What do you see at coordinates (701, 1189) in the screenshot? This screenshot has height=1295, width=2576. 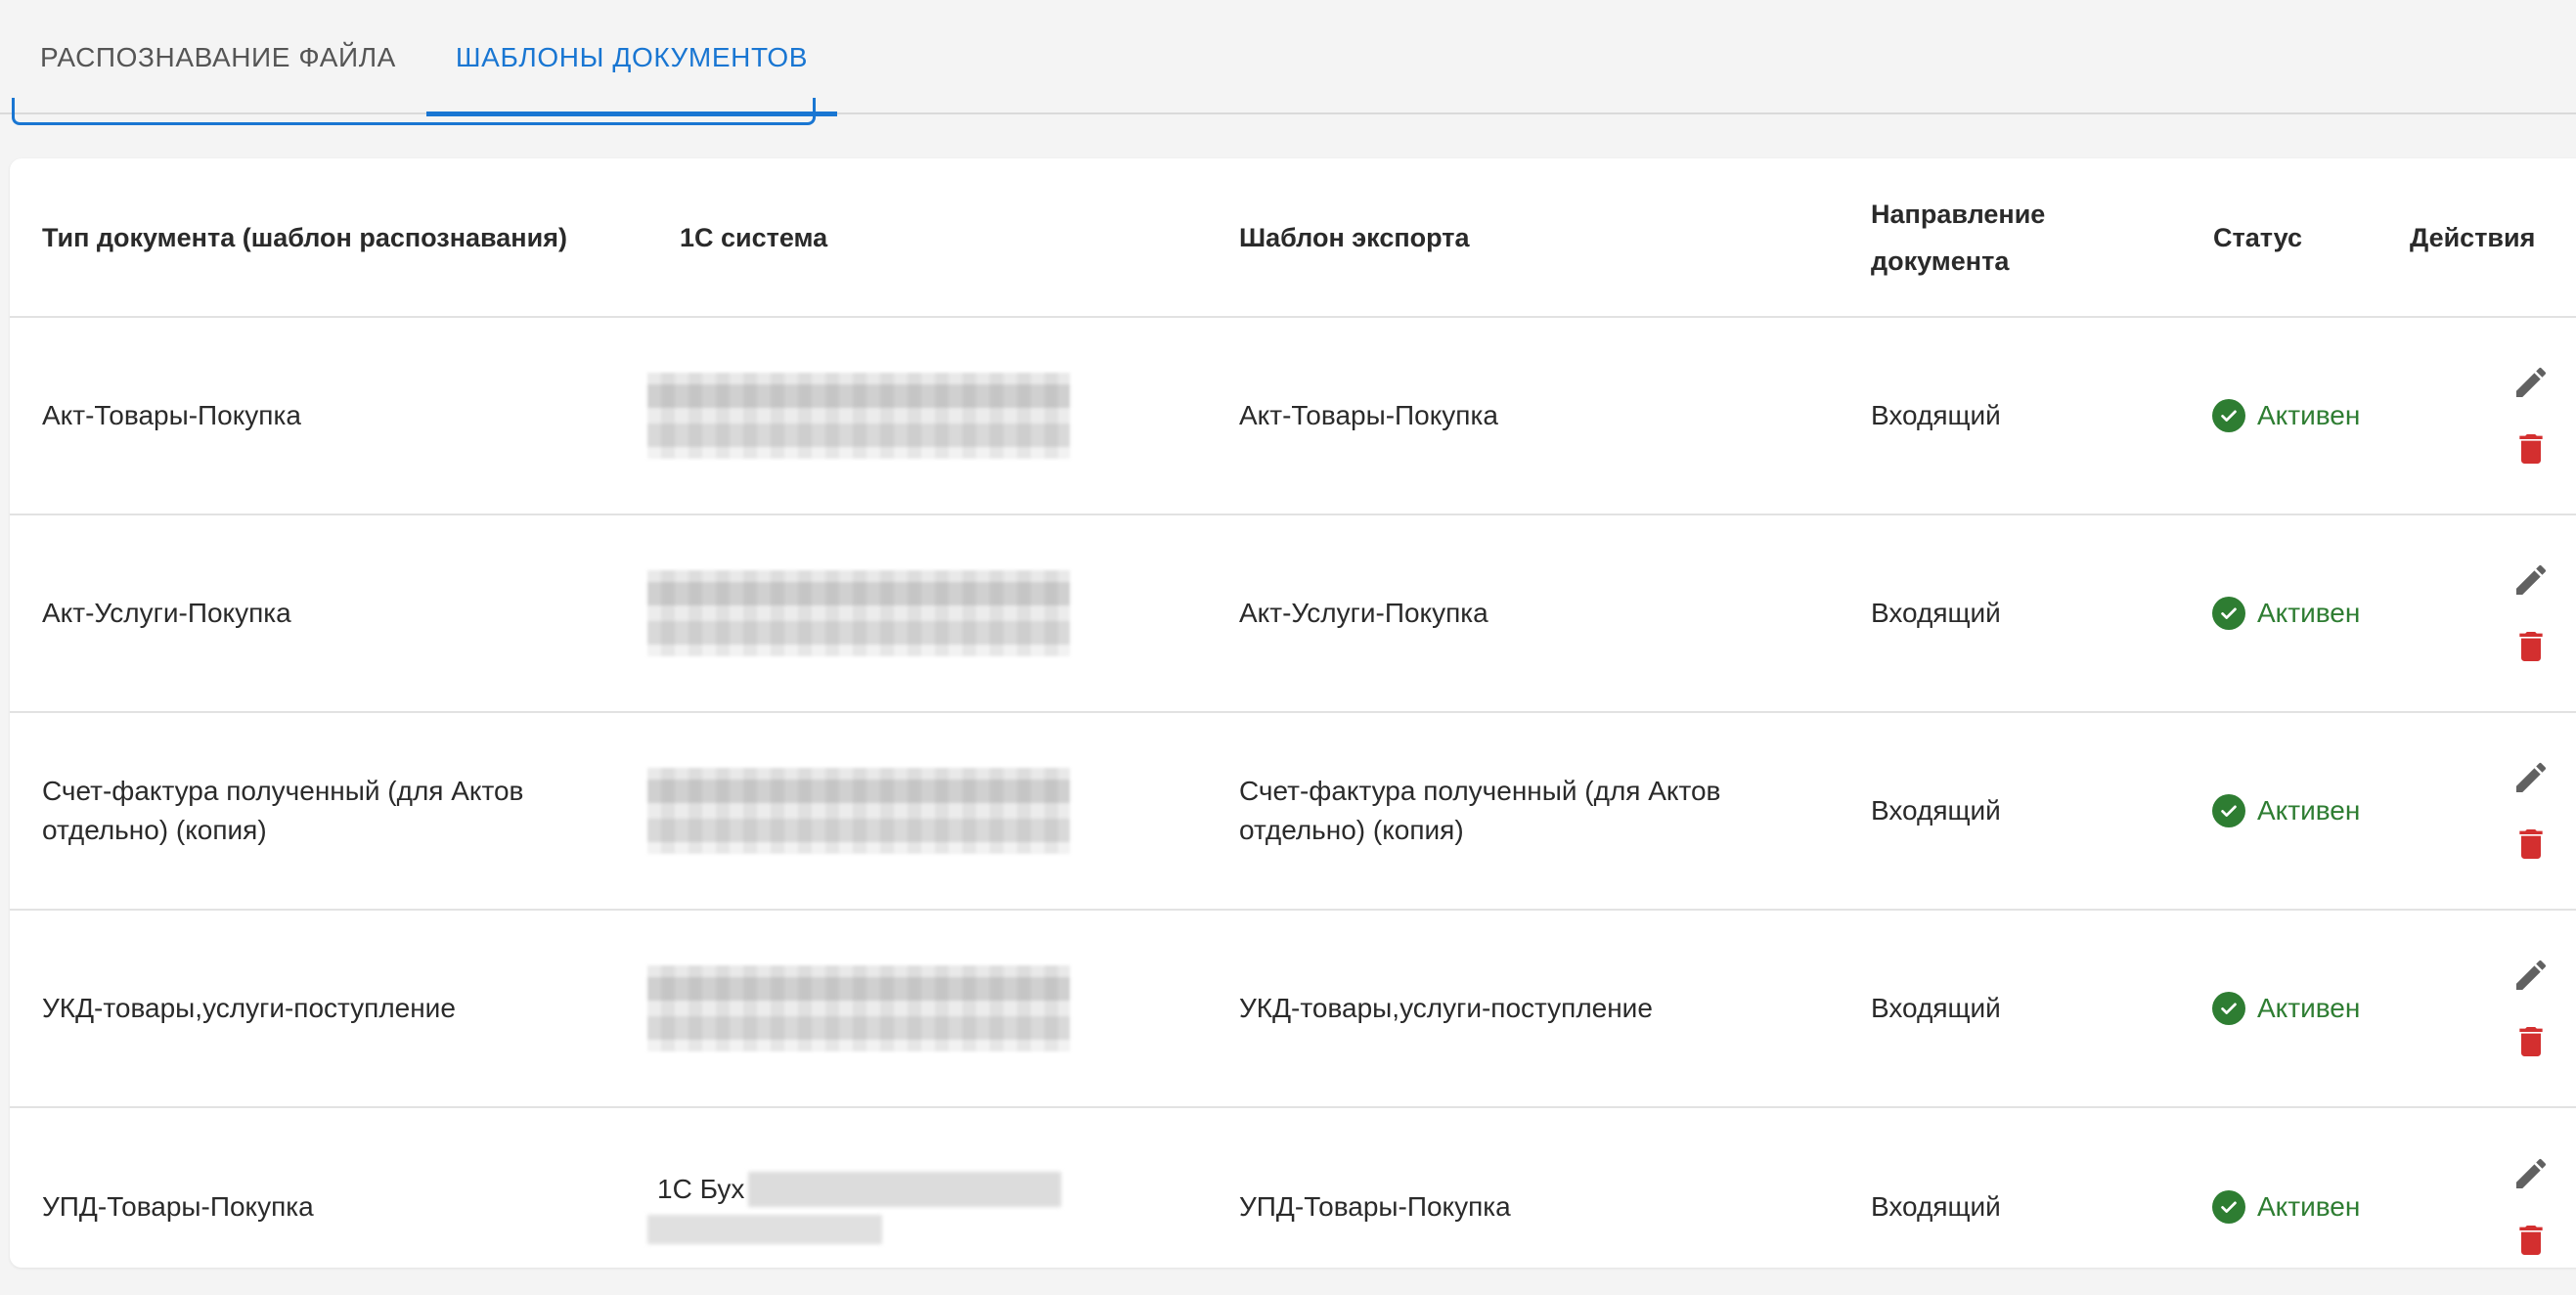 I see `1c-system-prefix: 1С Бух` at bounding box center [701, 1189].